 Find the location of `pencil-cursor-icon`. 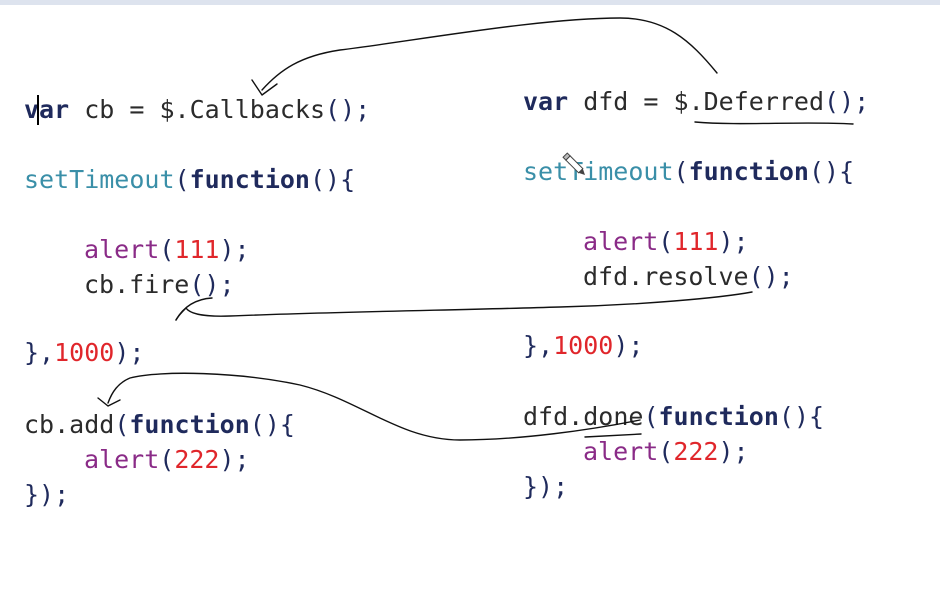

pencil-cursor-icon is located at coordinates (573, 163).